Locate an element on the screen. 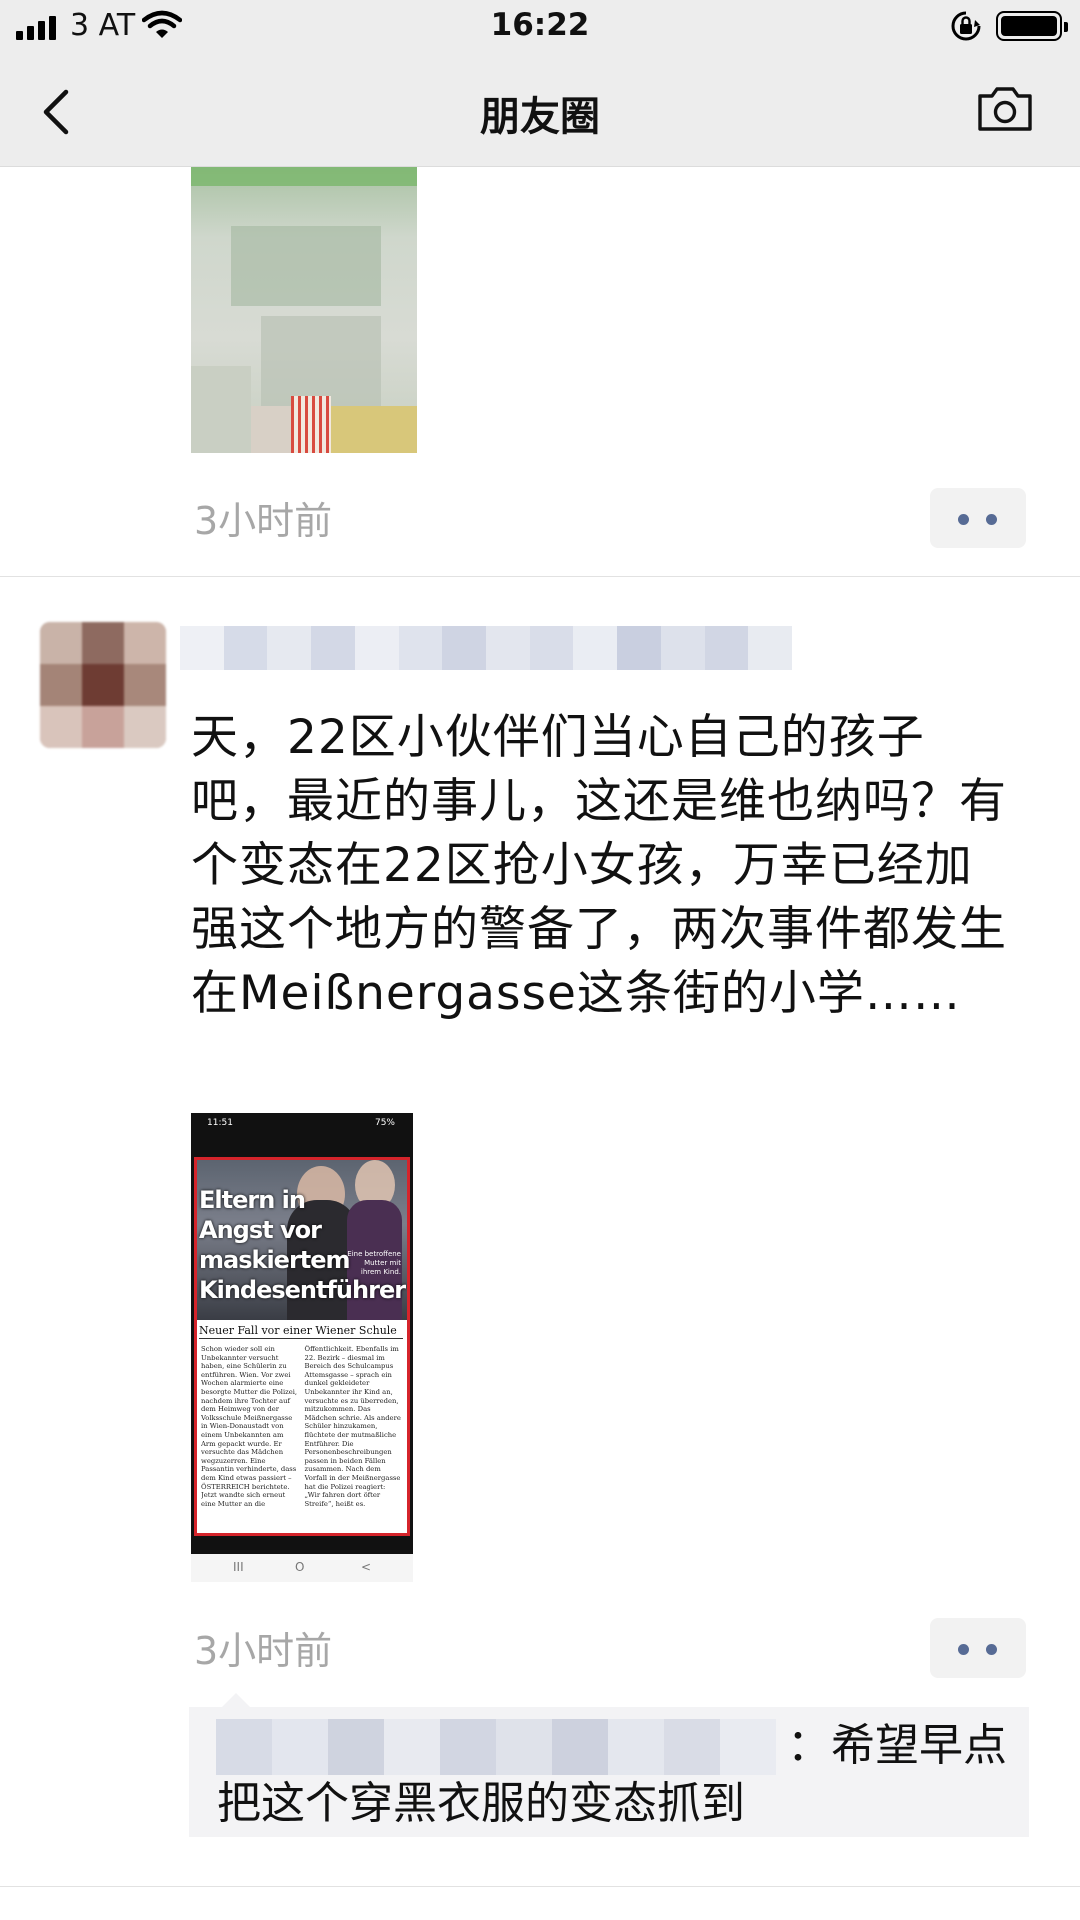  username-redacted is located at coordinates (486, 648).